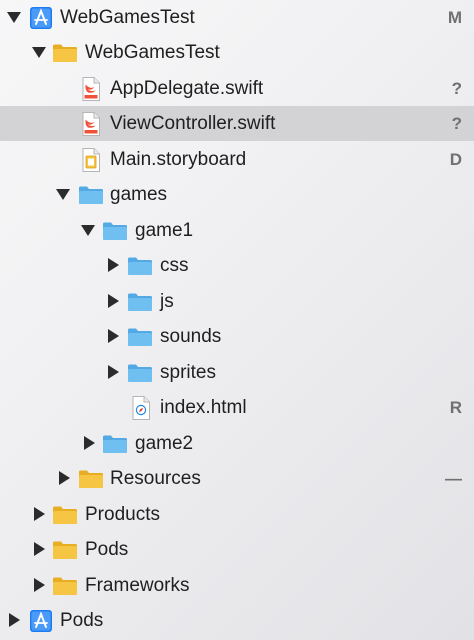 The height and width of the screenshot is (640, 474). What do you see at coordinates (237, 52) in the screenshot?
I see `group-webgamestest: WebGamesTest` at bounding box center [237, 52].